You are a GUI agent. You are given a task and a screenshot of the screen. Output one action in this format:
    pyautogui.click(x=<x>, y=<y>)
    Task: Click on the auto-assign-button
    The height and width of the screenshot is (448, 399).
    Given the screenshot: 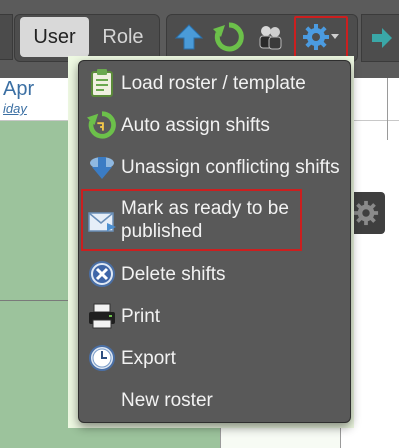 What is the action you would take?
    pyautogui.click(x=229, y=37)
    